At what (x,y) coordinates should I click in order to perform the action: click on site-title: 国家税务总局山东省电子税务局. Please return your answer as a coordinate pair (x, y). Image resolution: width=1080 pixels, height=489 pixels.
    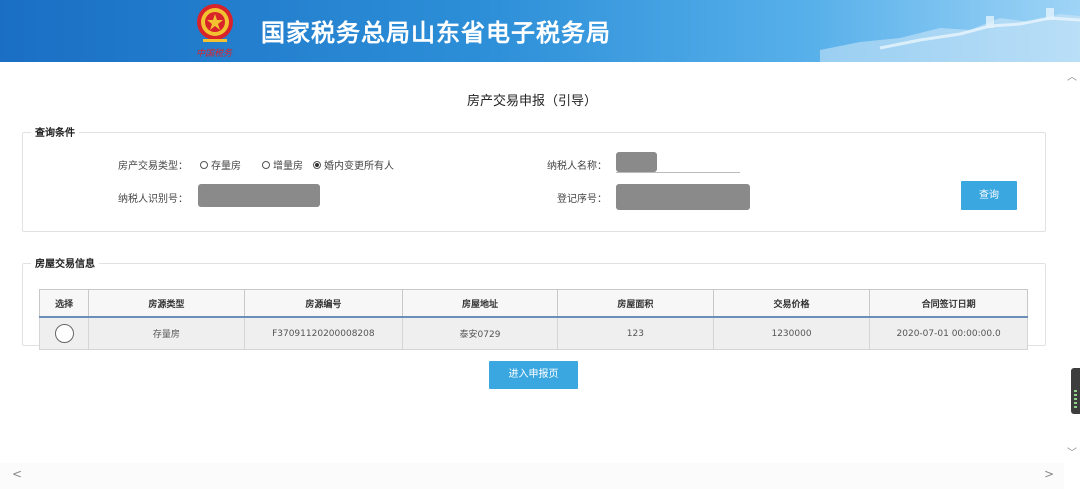
    Looking at the image, I should click on (436, 33).